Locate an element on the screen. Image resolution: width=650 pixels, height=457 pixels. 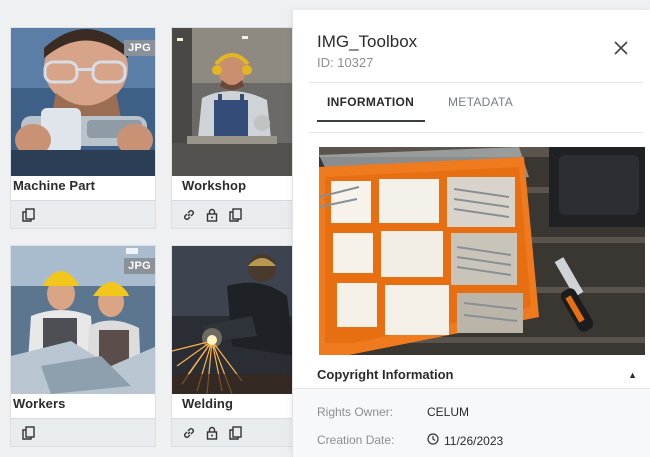
creation-date-text: 11/26/2023 is located at coordinates (474, 440).